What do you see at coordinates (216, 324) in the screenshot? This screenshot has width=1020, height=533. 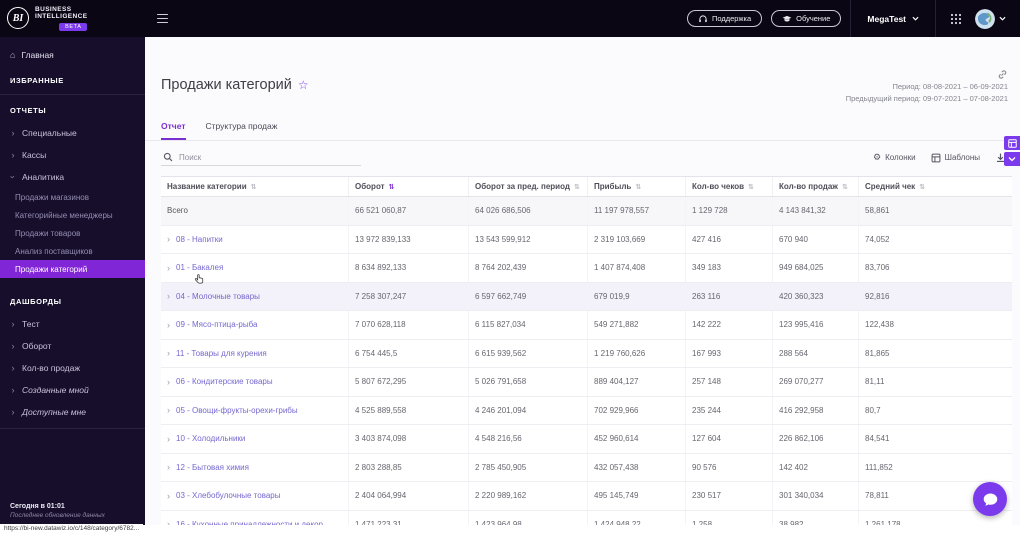 I see `category-link: 09 - Мясо-птица-рыба` at bounding box center [216, 324].